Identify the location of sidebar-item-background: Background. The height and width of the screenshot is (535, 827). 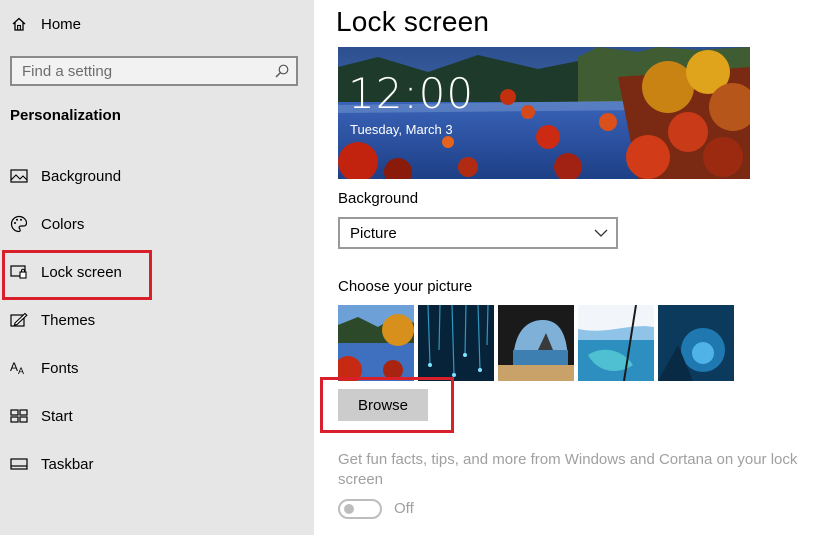
(157, 176).